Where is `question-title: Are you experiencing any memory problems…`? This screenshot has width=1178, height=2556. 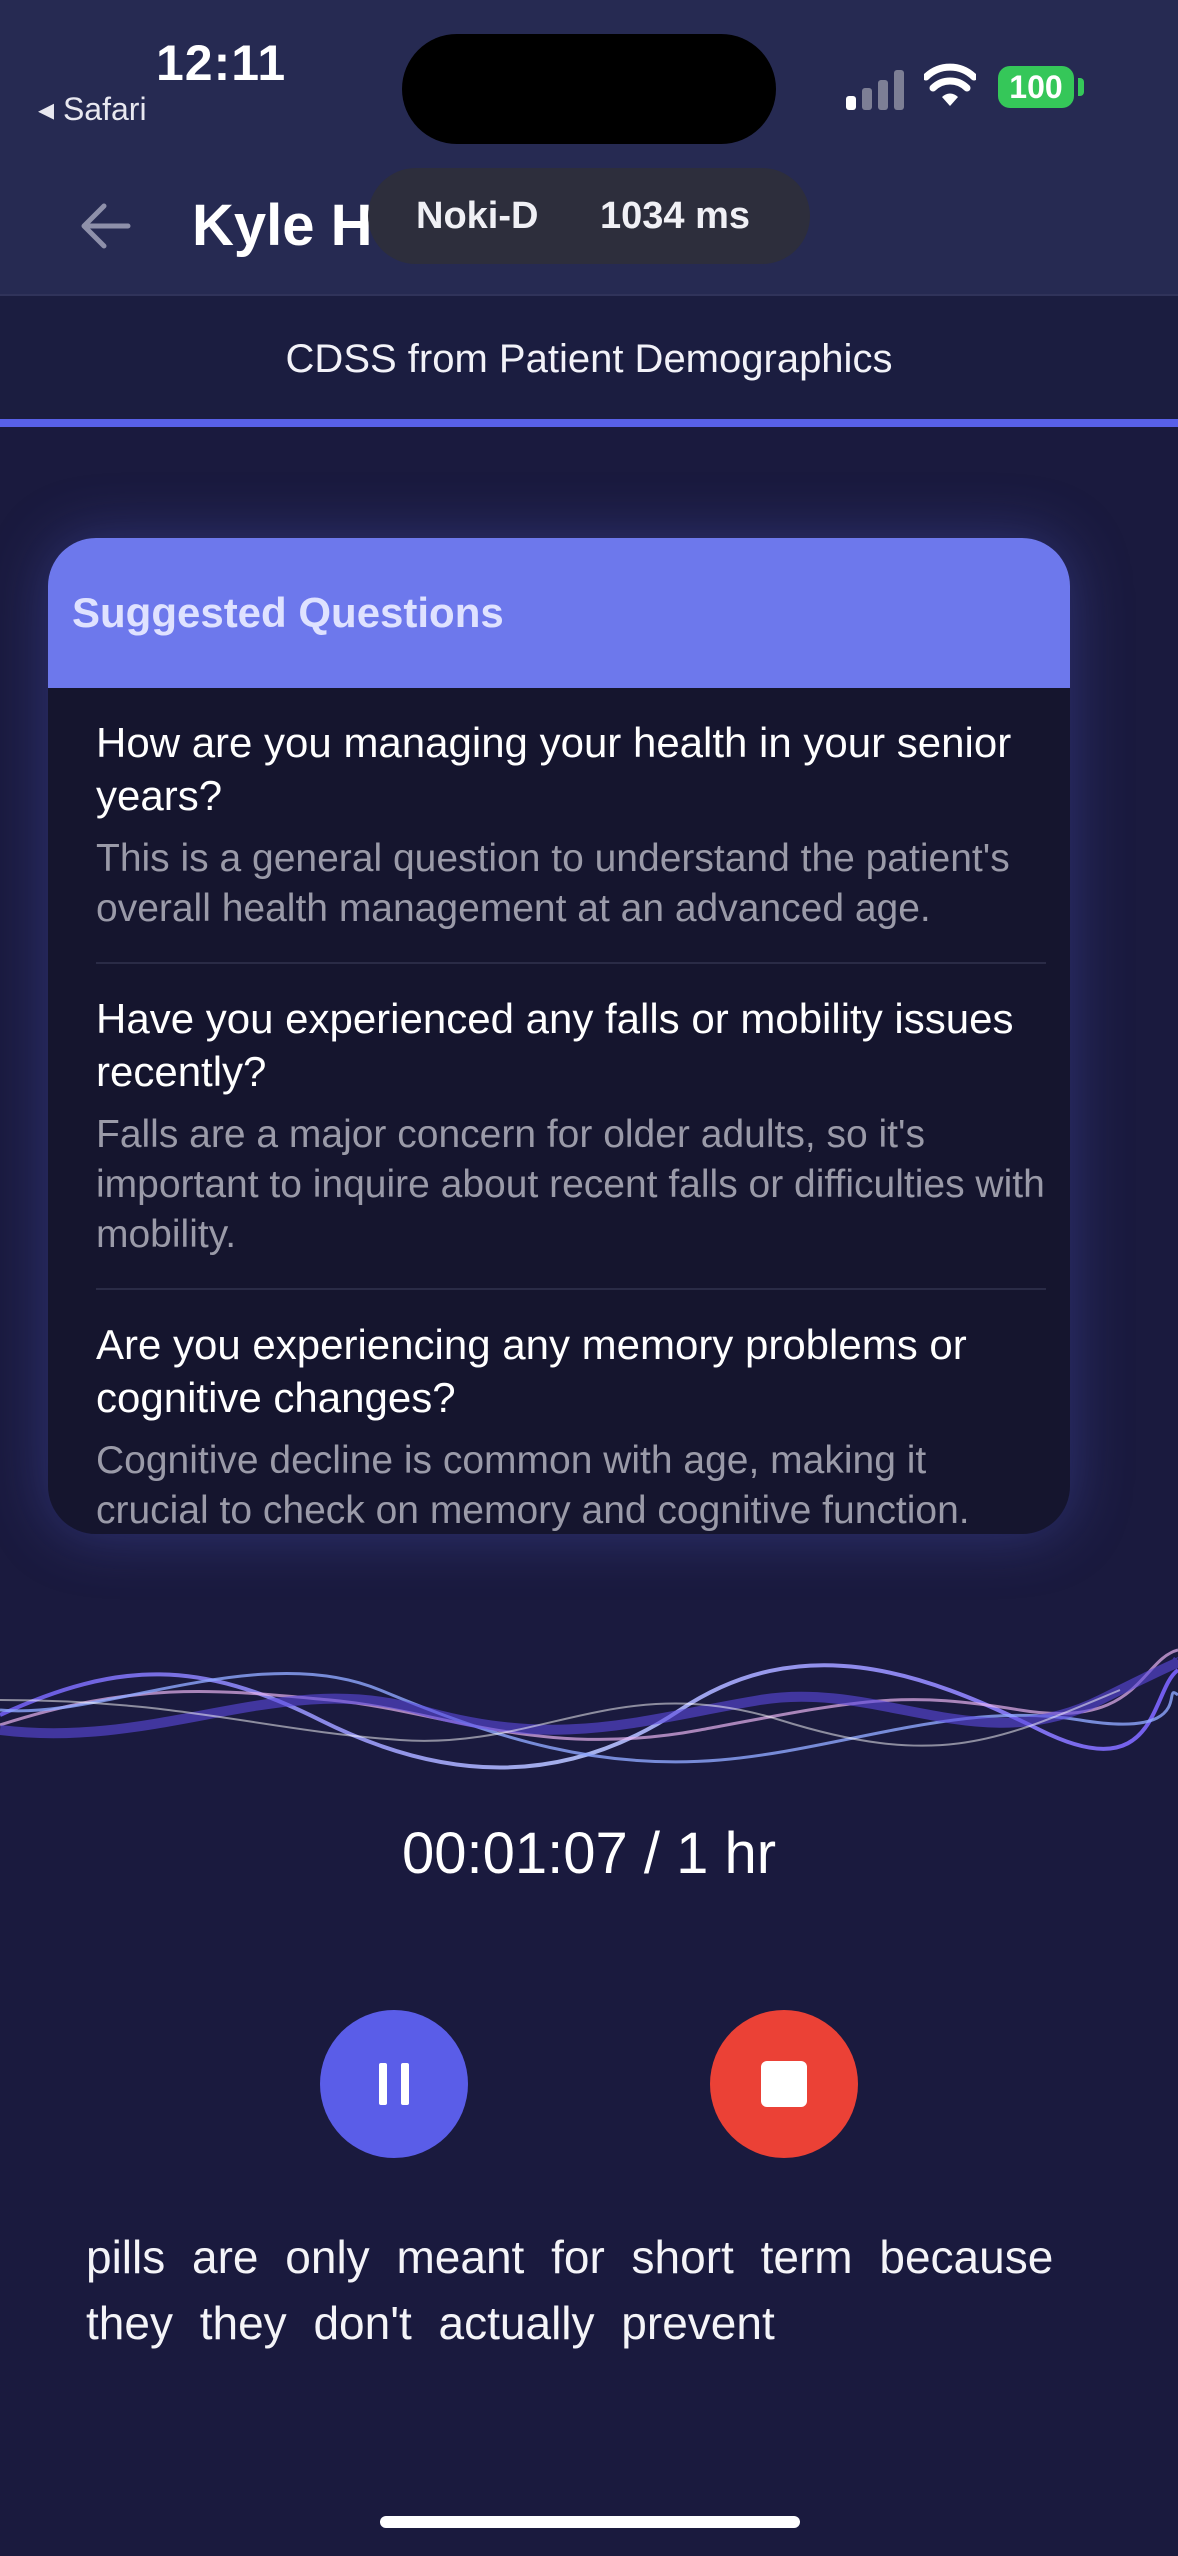 question-title: Are you experiencing any memory problems… is located at coordinates (531, 1371).